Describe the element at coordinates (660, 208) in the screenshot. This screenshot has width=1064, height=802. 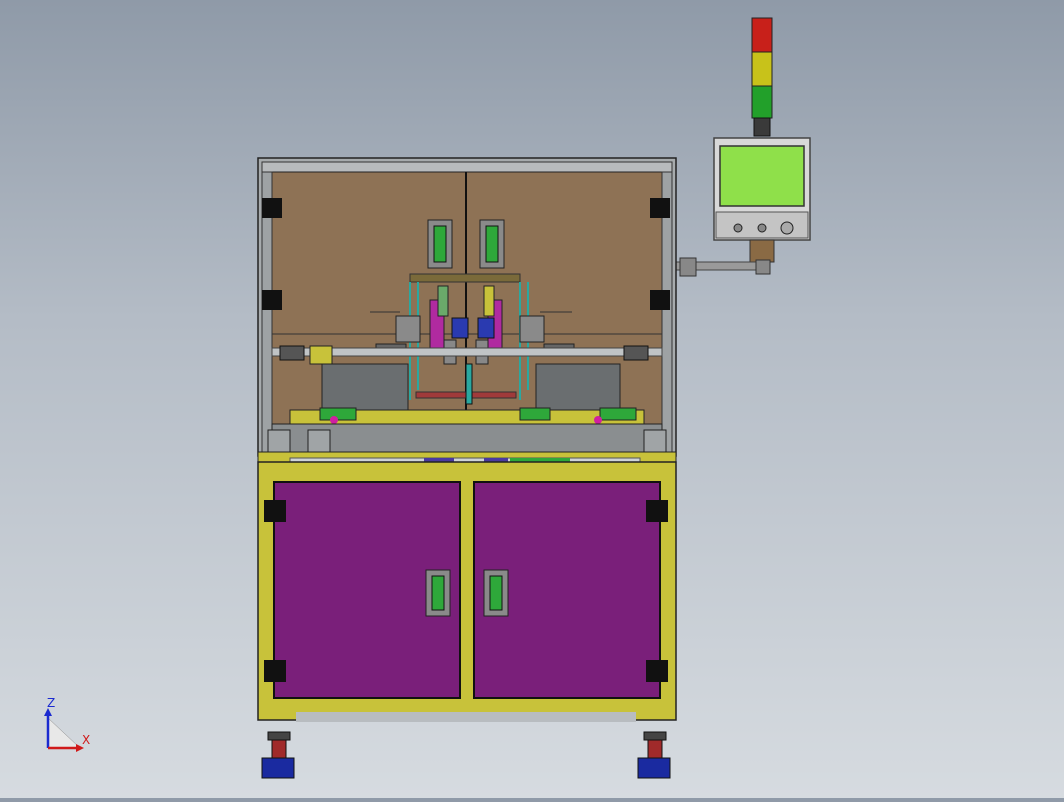
I see `hinge-tr` at that location.